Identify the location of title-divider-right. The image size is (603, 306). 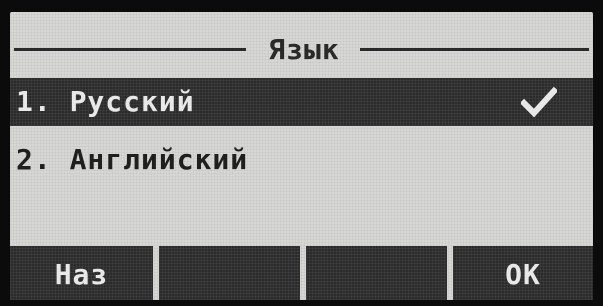
(474, 49).